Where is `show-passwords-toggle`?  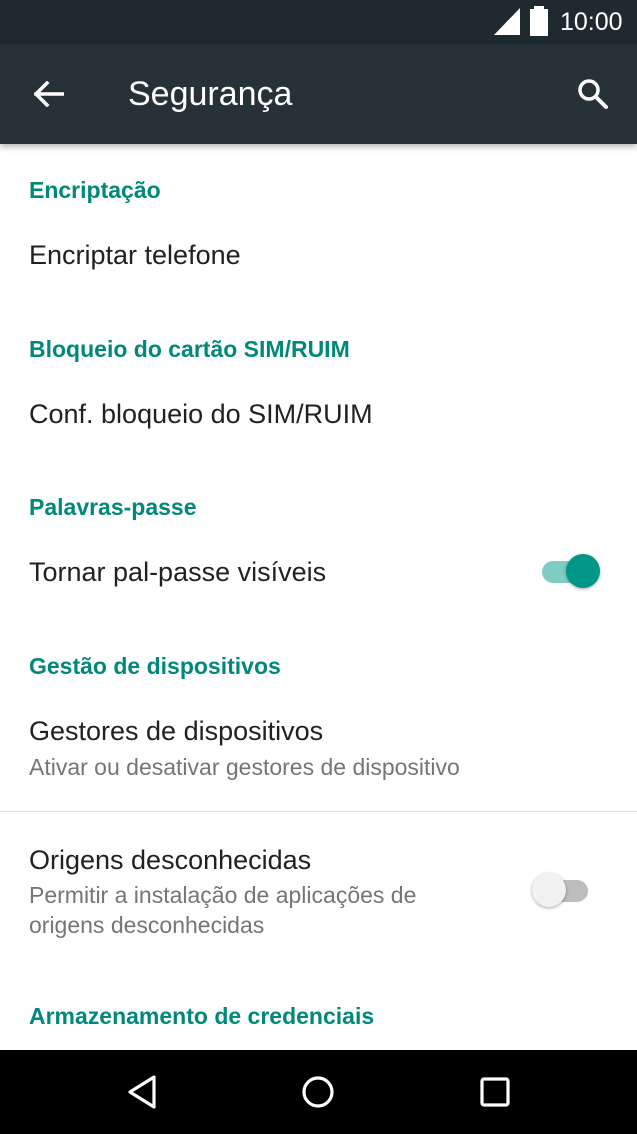 show-passwords-toggle is located at coordinates (570, 571).